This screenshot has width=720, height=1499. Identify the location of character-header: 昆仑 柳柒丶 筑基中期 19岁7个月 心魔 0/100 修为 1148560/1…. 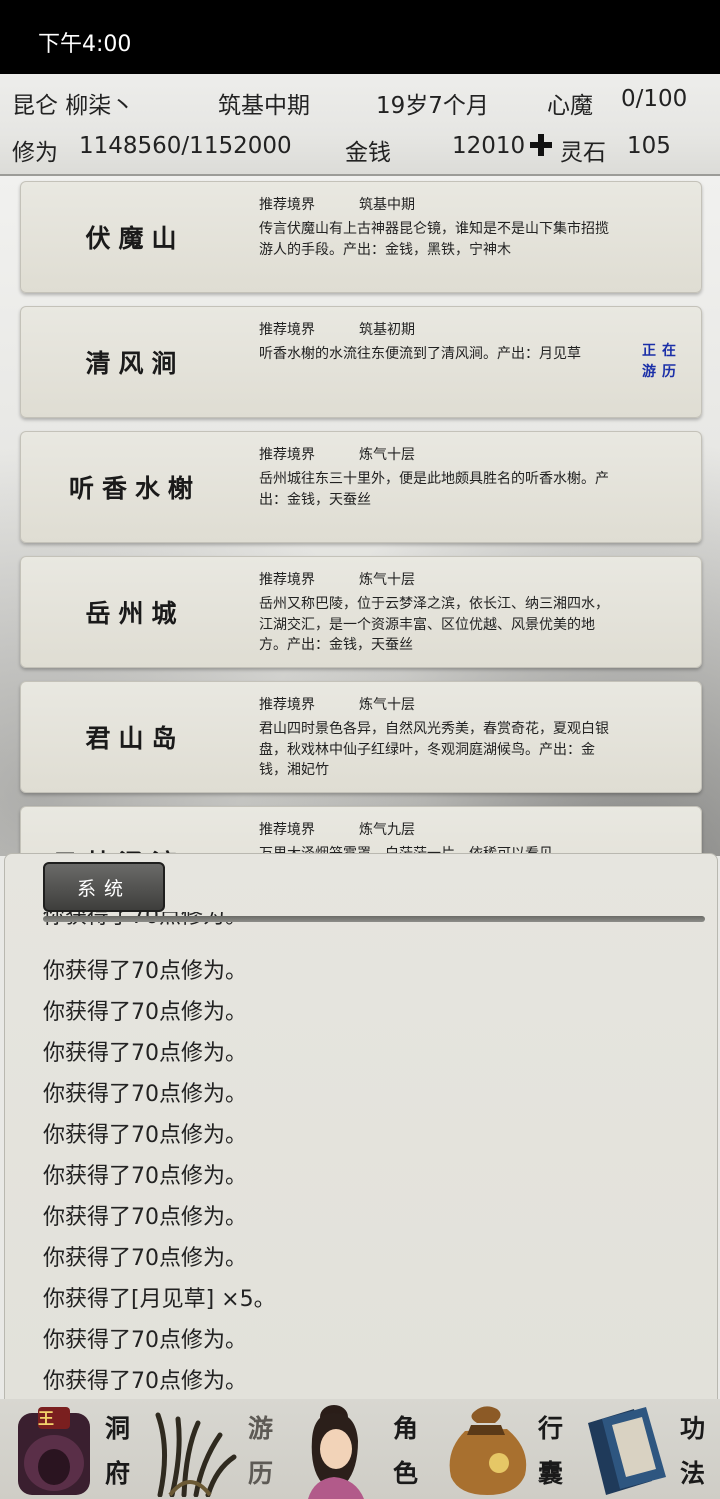
(360, 125).